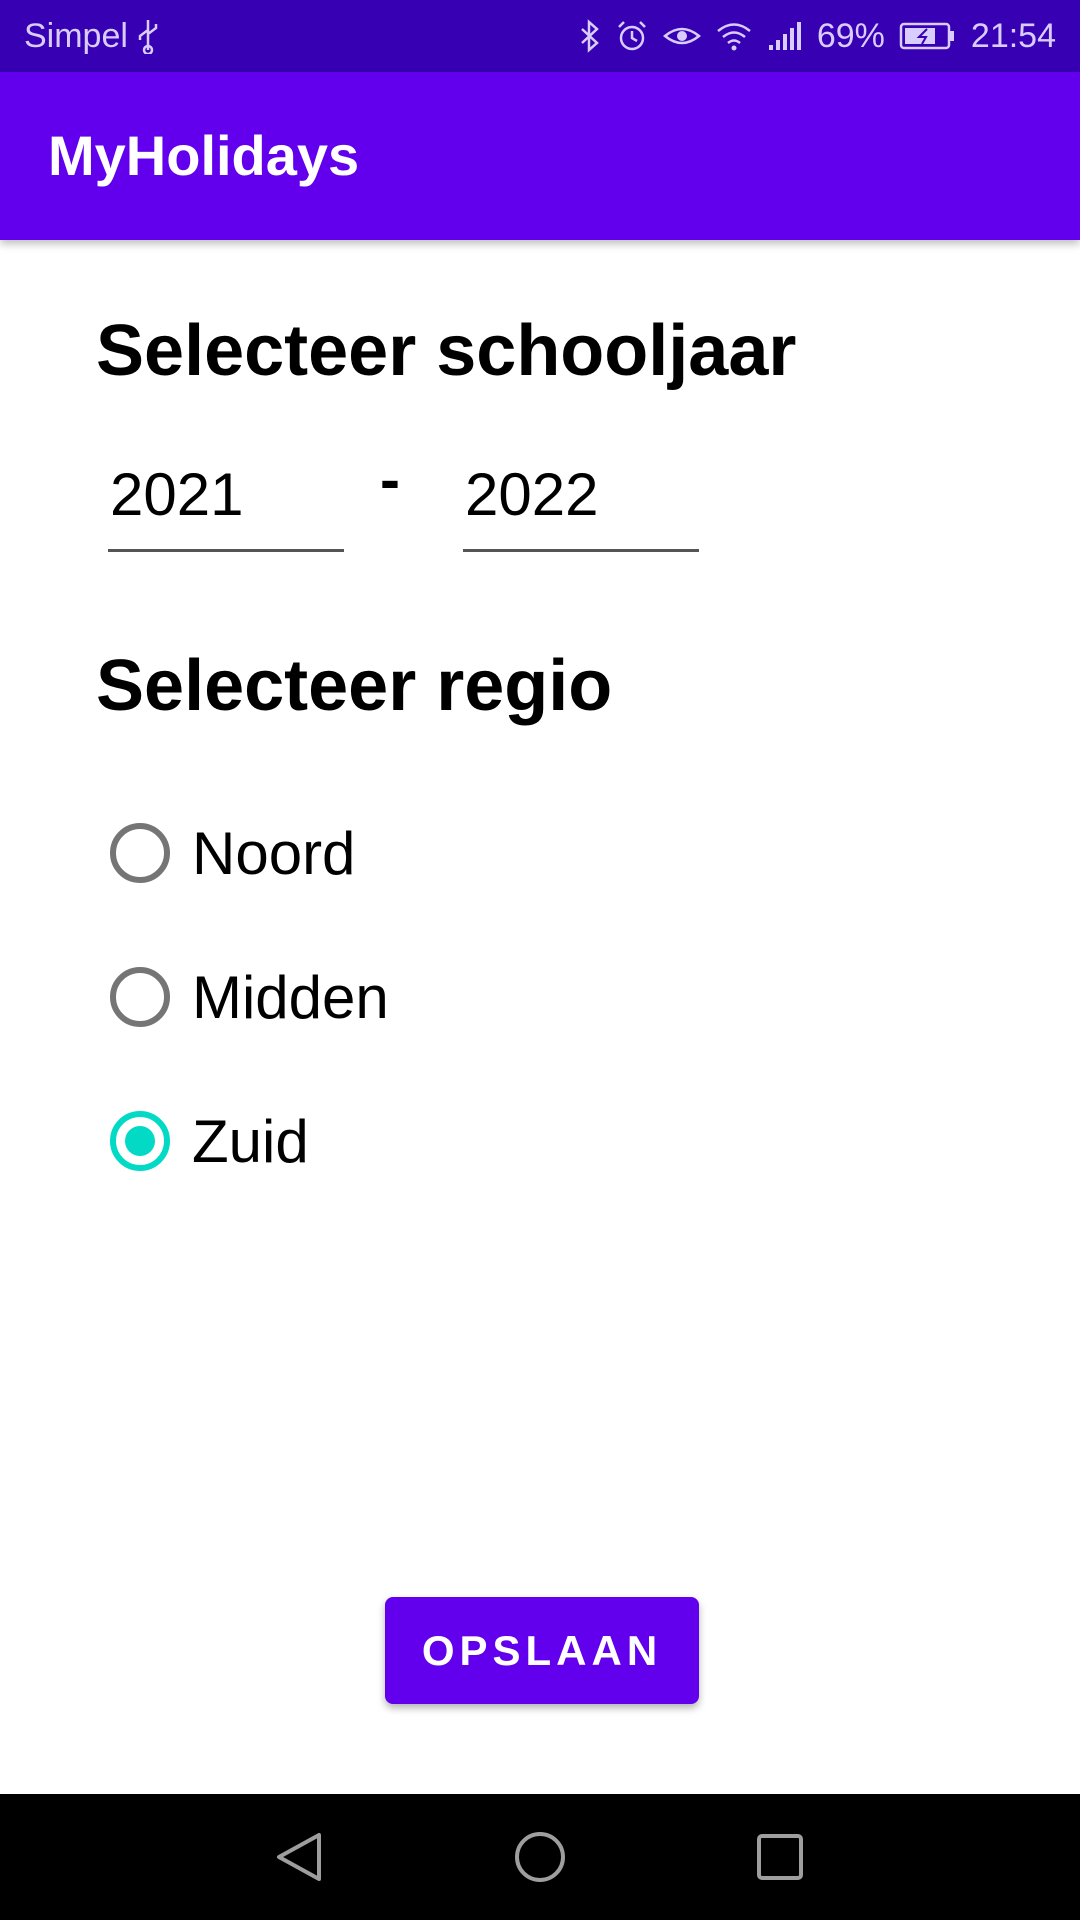 Image resolution: width=1080 pixels, height=1920 pixels. I want to click on alarm-icon, so click(632, 36).